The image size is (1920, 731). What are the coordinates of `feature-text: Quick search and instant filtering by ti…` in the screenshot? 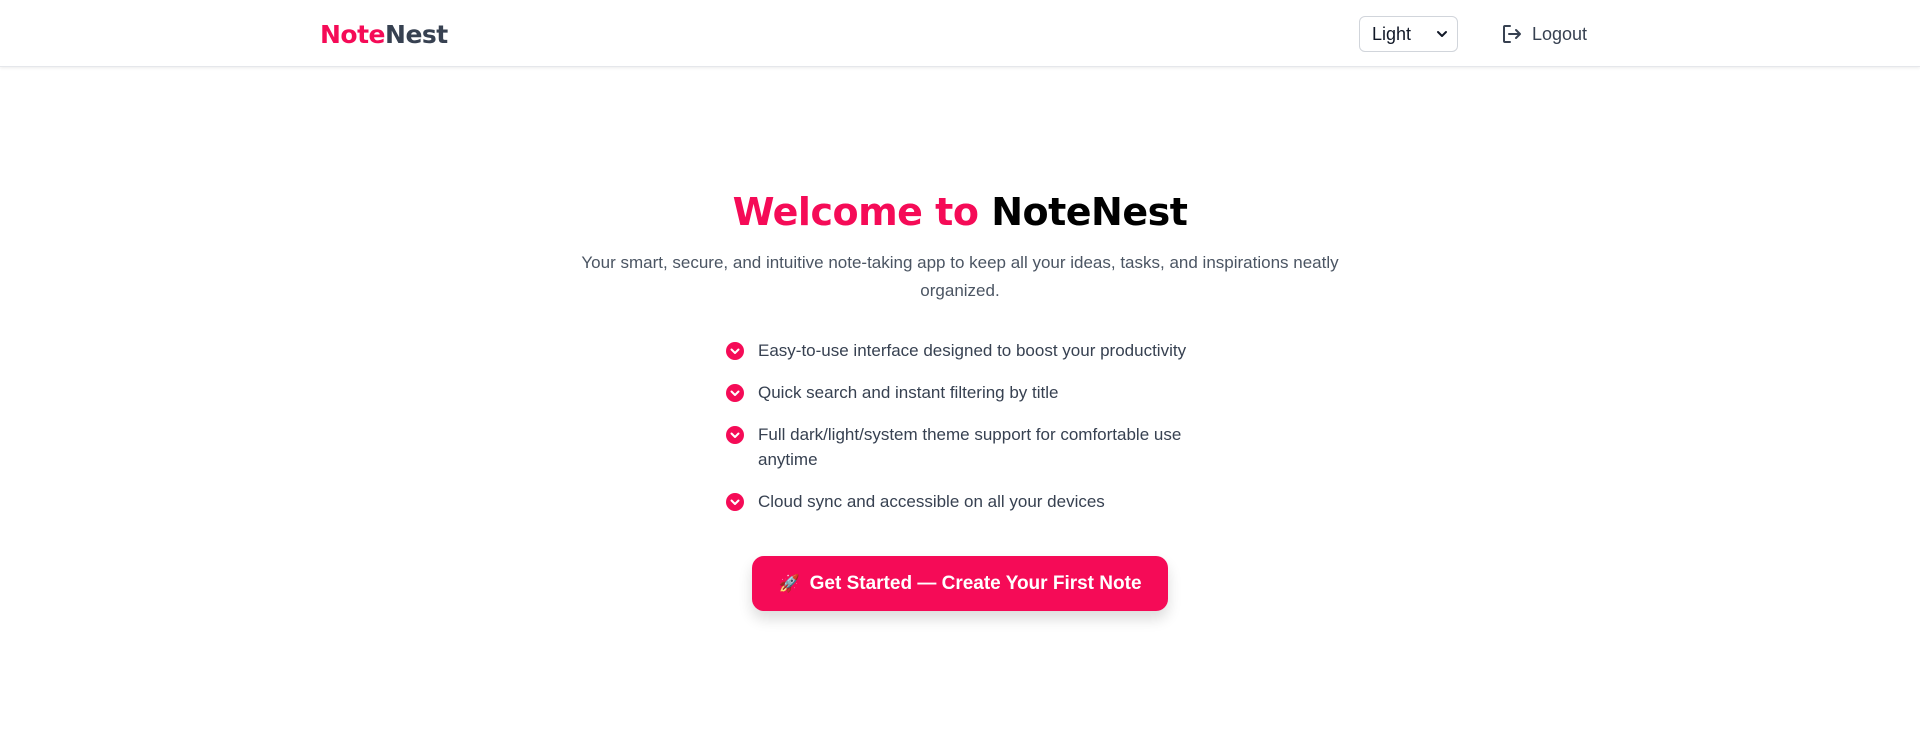 It's located at (908, 392).